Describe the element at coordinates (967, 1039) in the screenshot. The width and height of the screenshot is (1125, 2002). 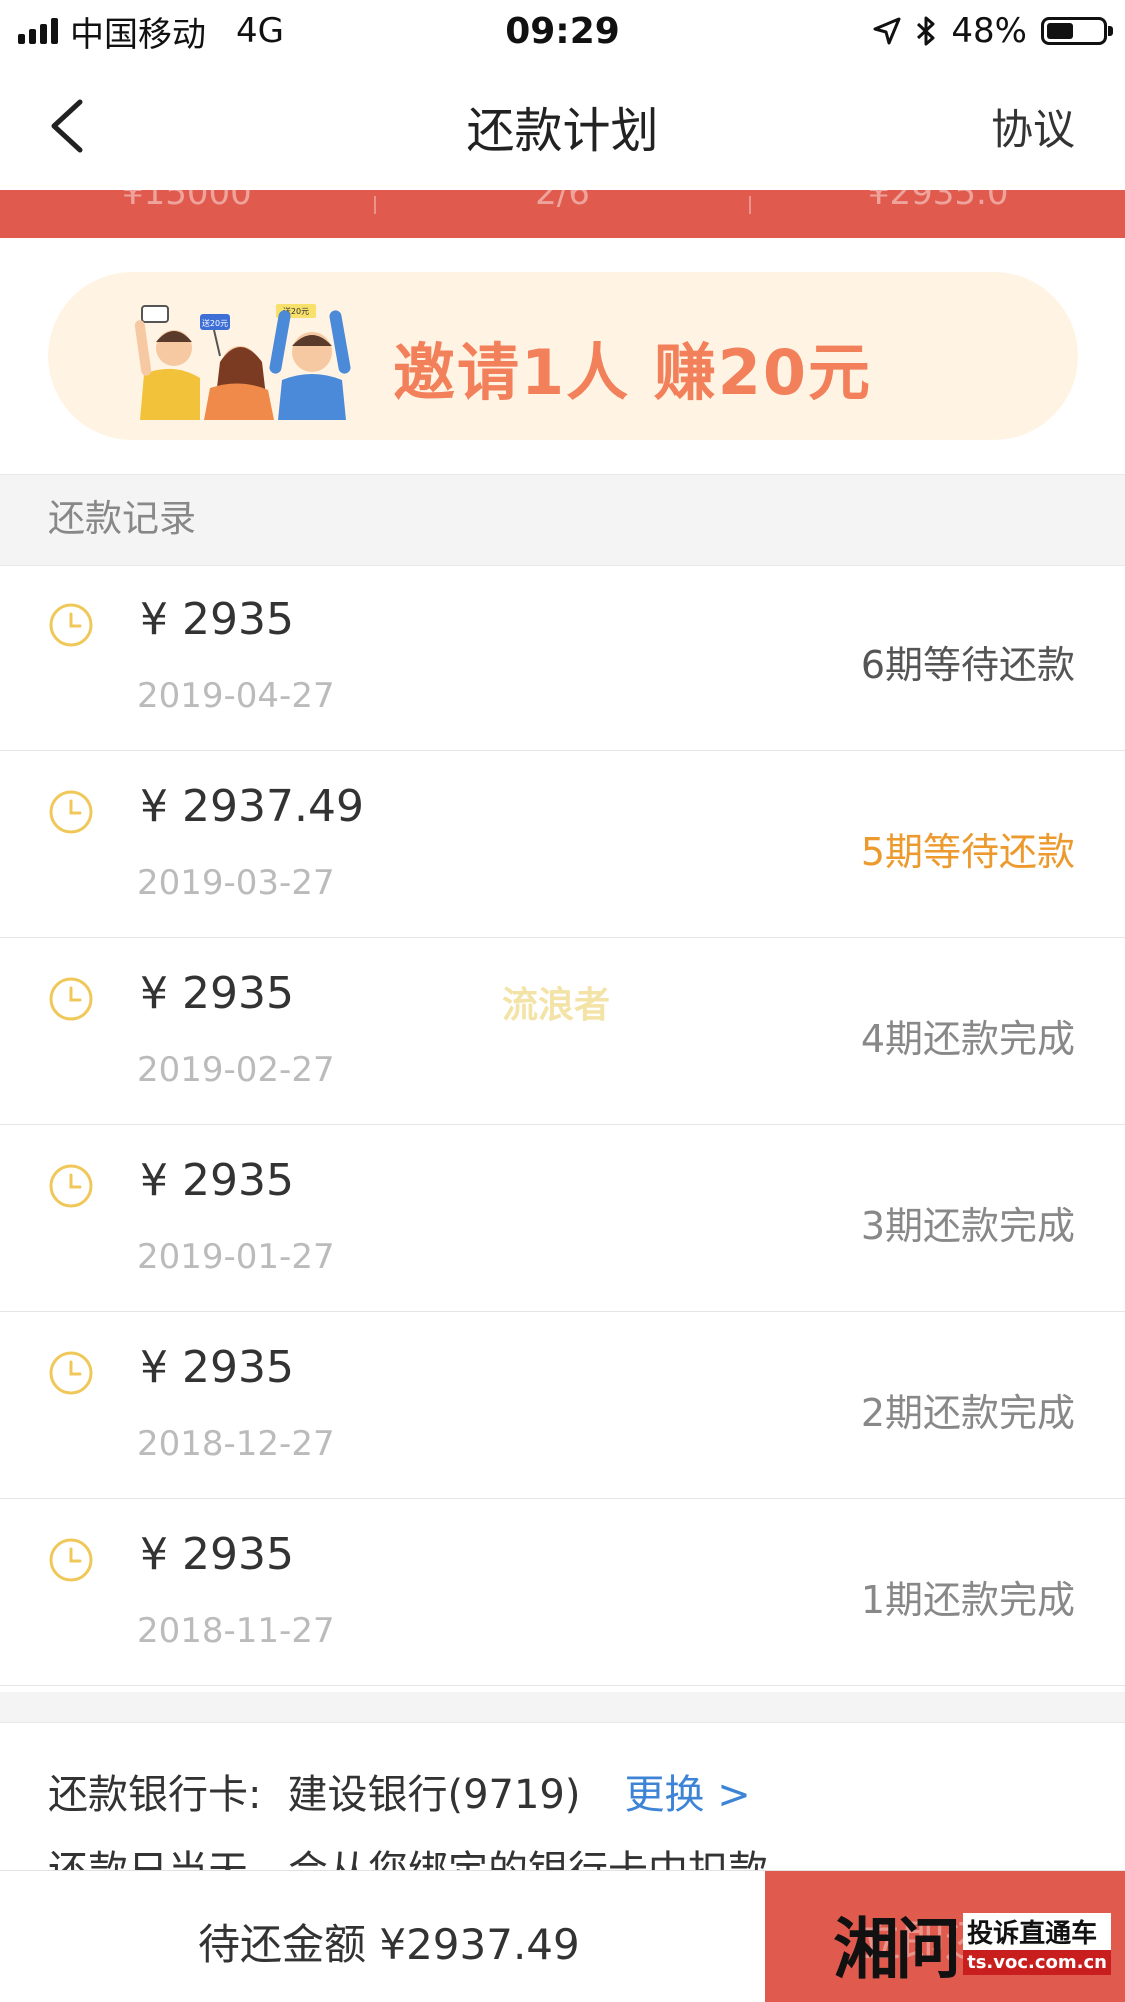
I see `record-status: 4期还款完成` at that location.